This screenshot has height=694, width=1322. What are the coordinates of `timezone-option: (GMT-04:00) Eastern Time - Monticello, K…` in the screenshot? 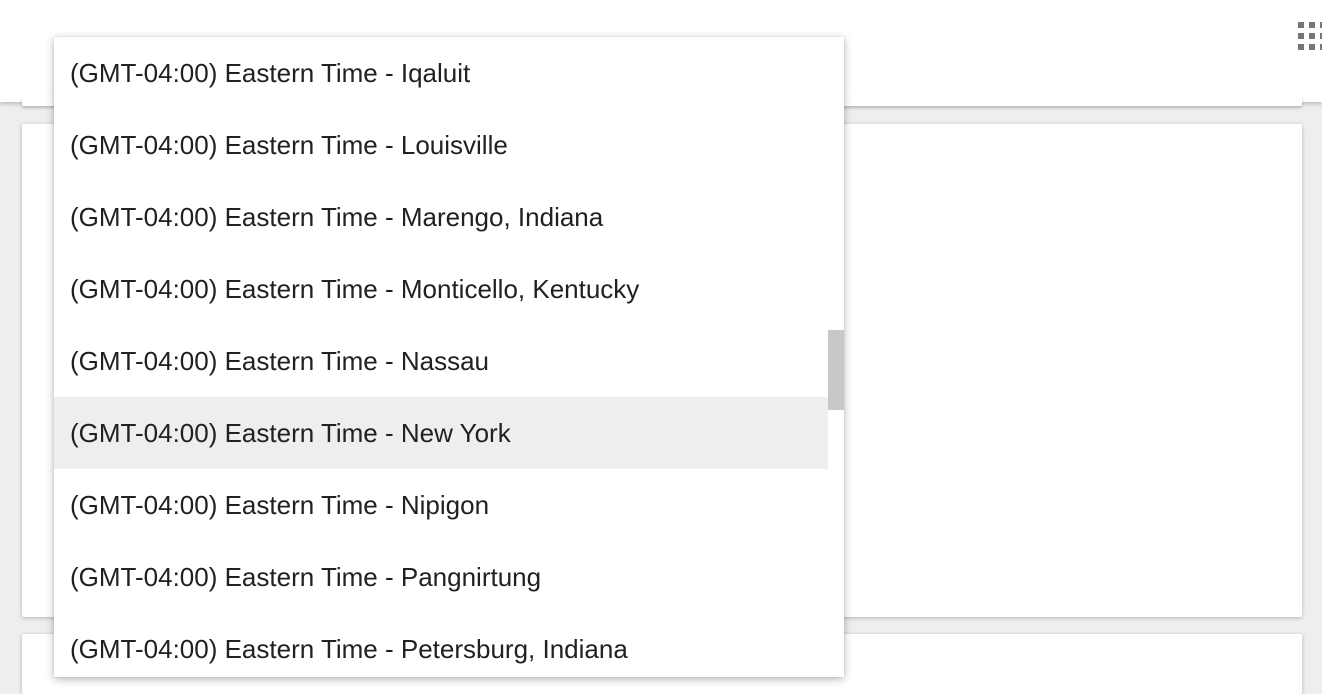 It's located at (441, 289).